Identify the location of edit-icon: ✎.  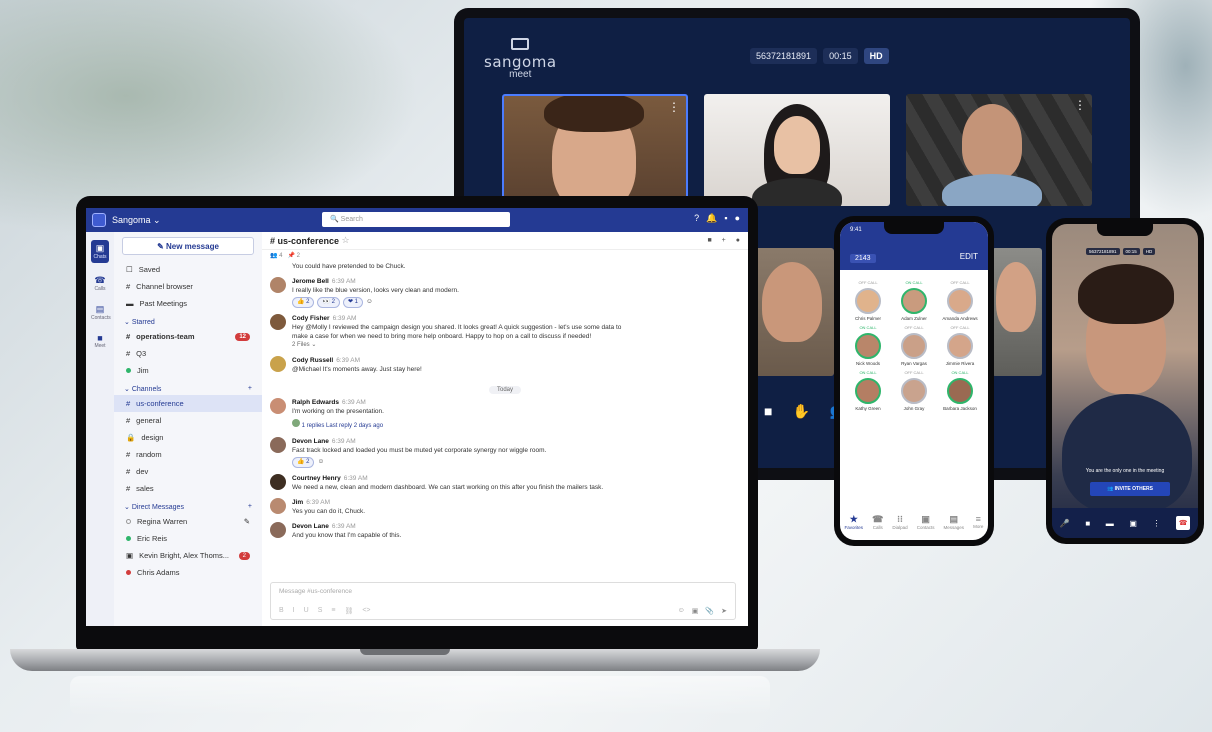
(247, 521).